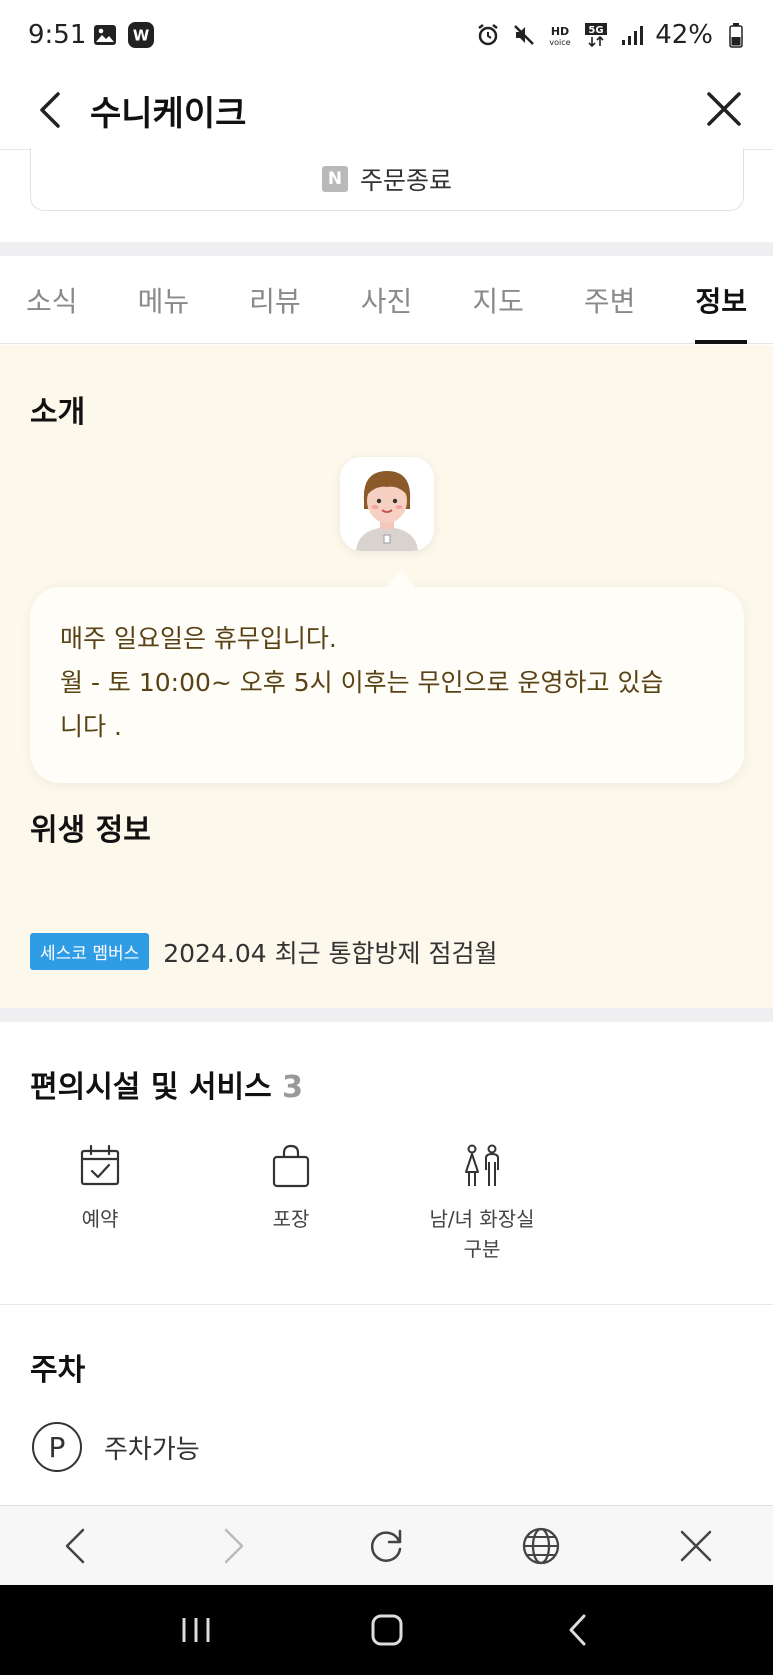 This screenshot has width=773, height=1675. What do you see at coordinates (291, 1219) in the screenshot?
I see `facility-label: 포장` at bounding box center [291, 1219].